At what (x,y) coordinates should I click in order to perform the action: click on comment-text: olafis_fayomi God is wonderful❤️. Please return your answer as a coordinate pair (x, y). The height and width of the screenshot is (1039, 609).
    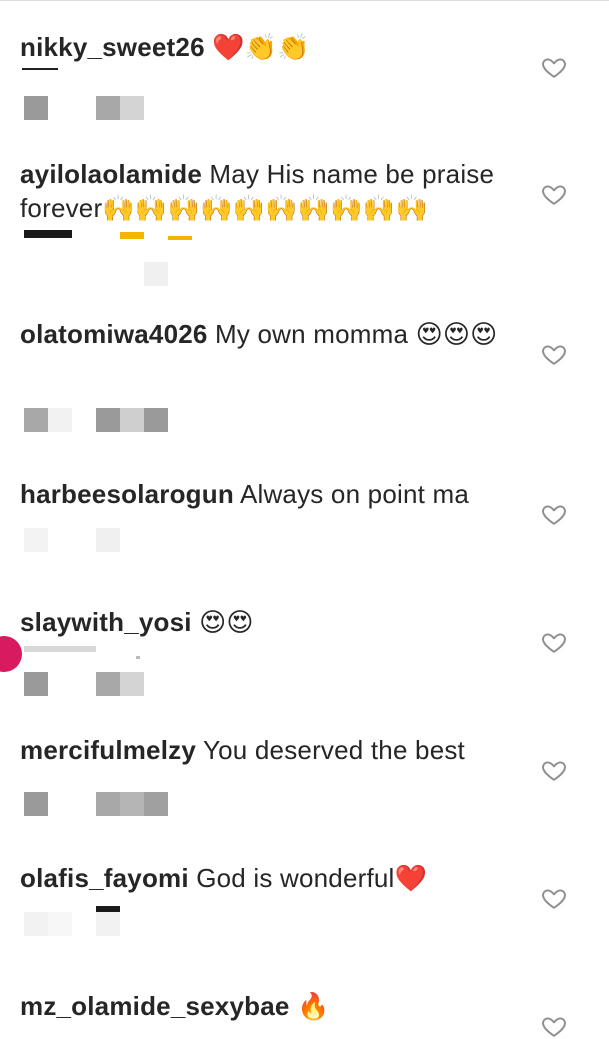
    Looking at the image, I should click on (270, 878).